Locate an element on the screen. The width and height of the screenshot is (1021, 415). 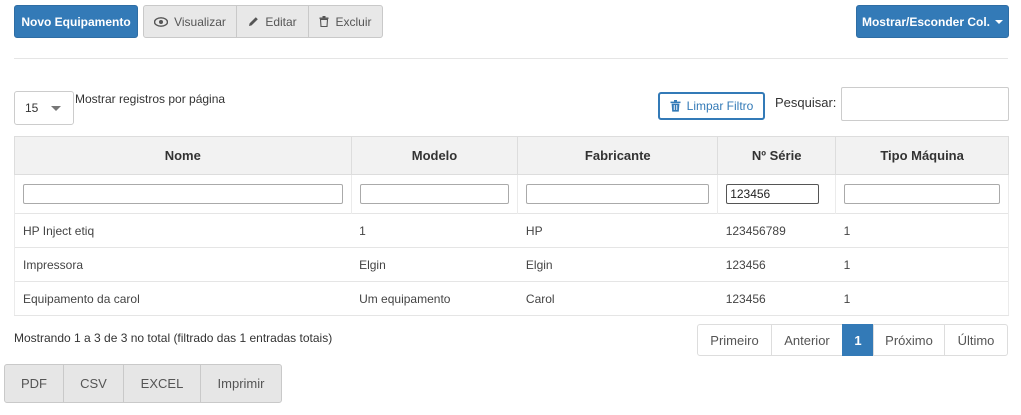
first-page-label: Primeiro is located at coordinates (734, 340).